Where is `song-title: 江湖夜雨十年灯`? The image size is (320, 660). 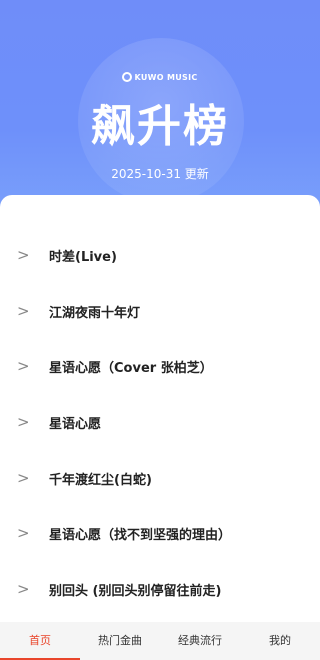 song-title: 江湖夜雨十年灯 is located at coordinates (95, 313).